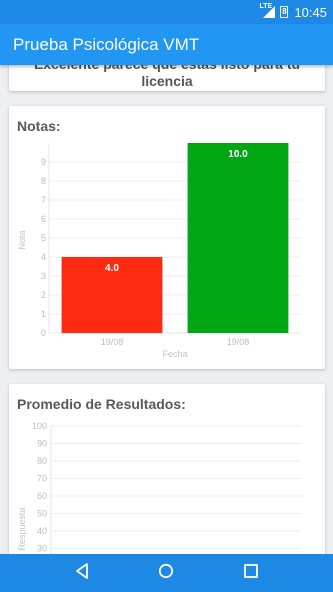 Image resolution: width=333 pixels, height=592 pixels. I want to click on y-tick-label: 1, so click(43, 314).